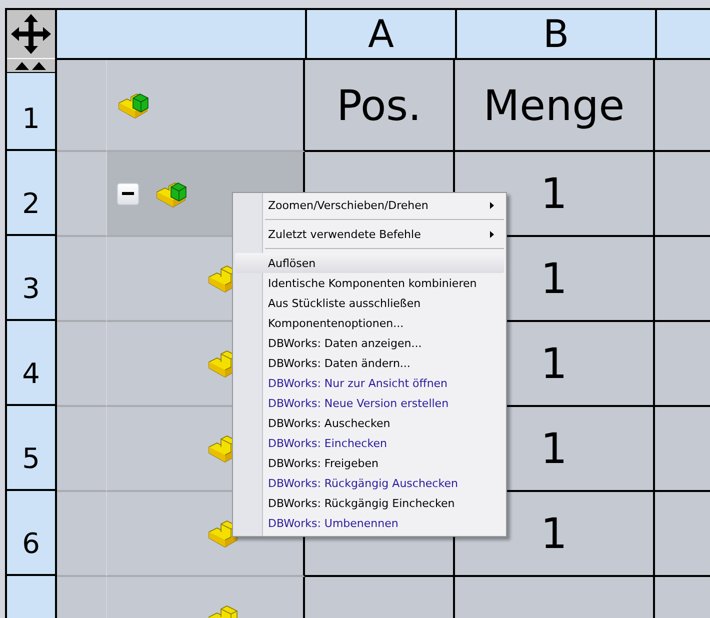  I want to click on move-handle, so click(31, 34).